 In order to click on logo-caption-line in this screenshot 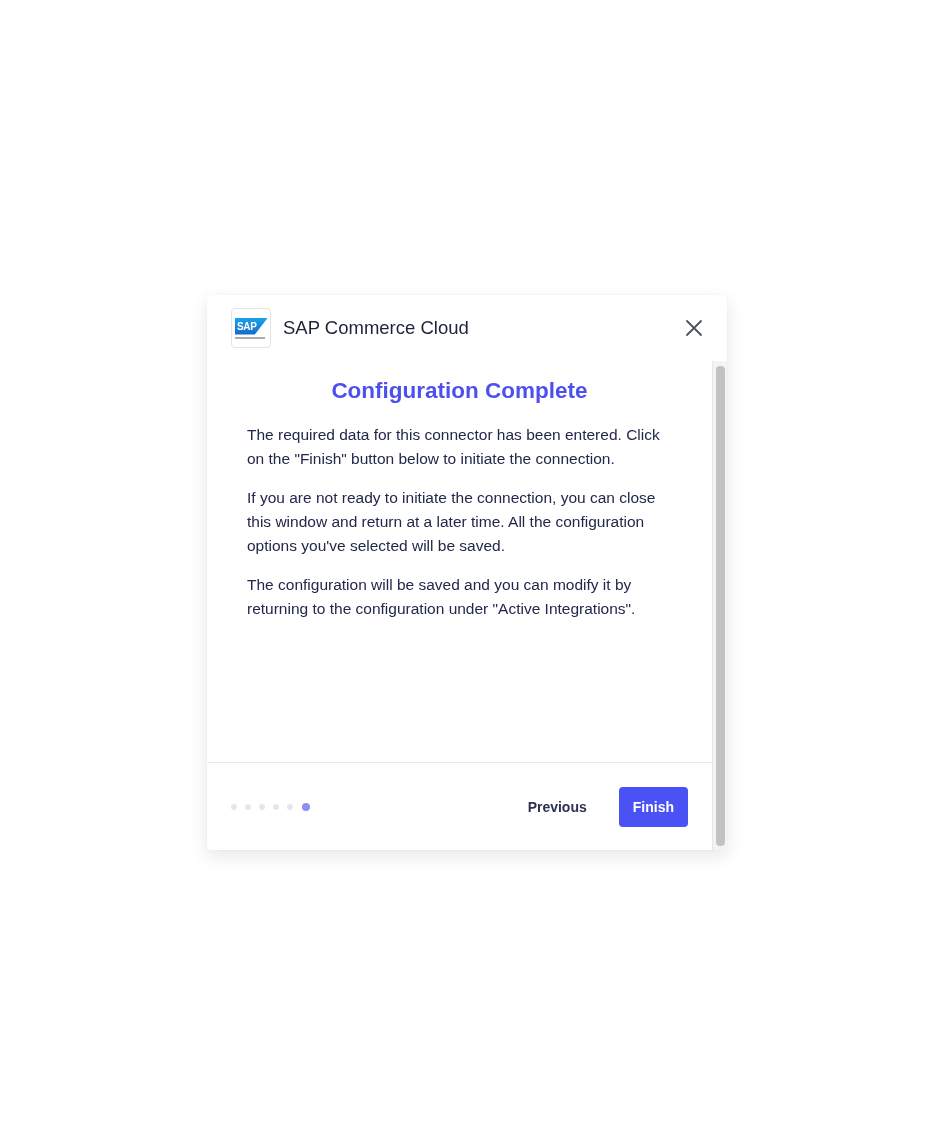, I will do `click(250, 337)`.